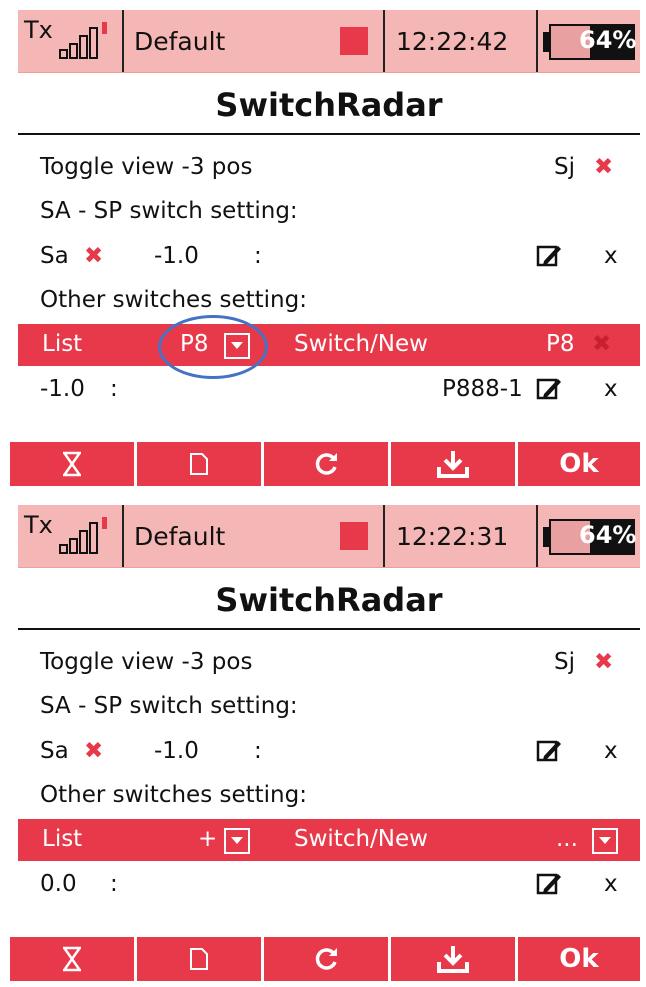 The image size is (646, 987). Describe the element at coordinates (62, 389) in the screenshot. I see `value: -1.0` at that location.